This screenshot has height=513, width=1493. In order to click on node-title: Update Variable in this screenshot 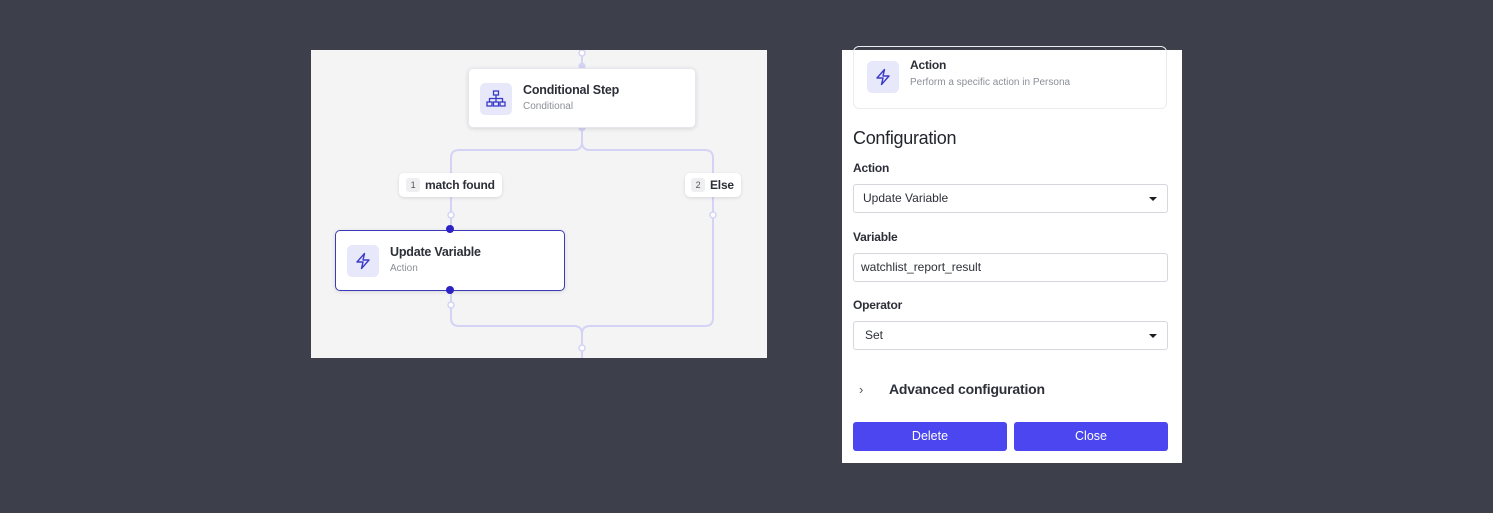, I will do `click(435, 252)`.